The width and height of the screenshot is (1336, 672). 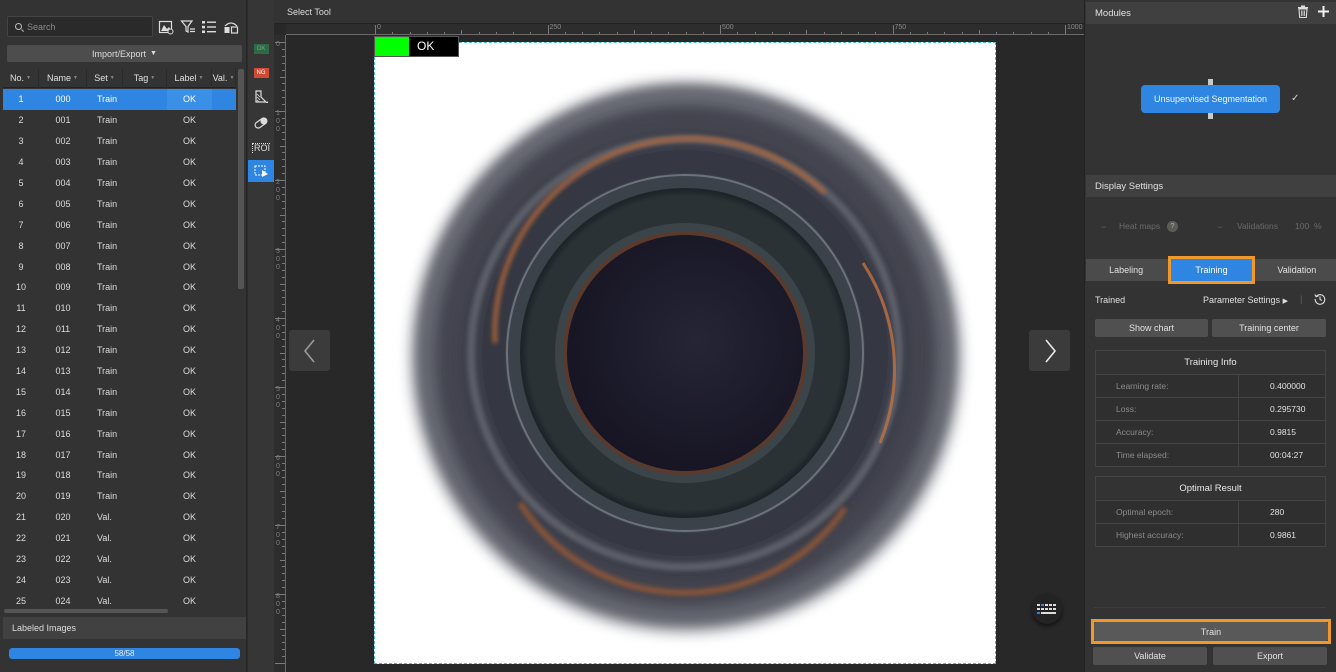 I want to click on layout-toggle-icon, so click(x=231, y=27).